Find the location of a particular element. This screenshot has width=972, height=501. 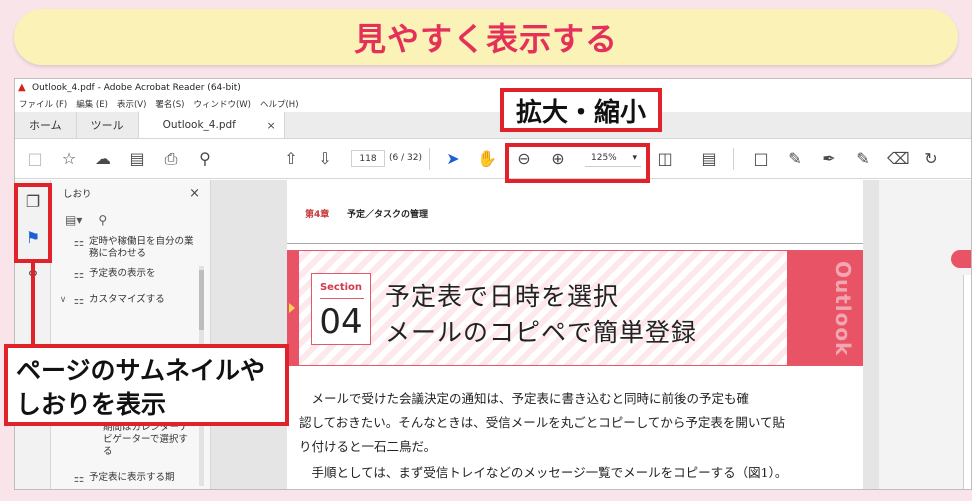

bookmarks-title: しおり is located at coordinates (77, 194).